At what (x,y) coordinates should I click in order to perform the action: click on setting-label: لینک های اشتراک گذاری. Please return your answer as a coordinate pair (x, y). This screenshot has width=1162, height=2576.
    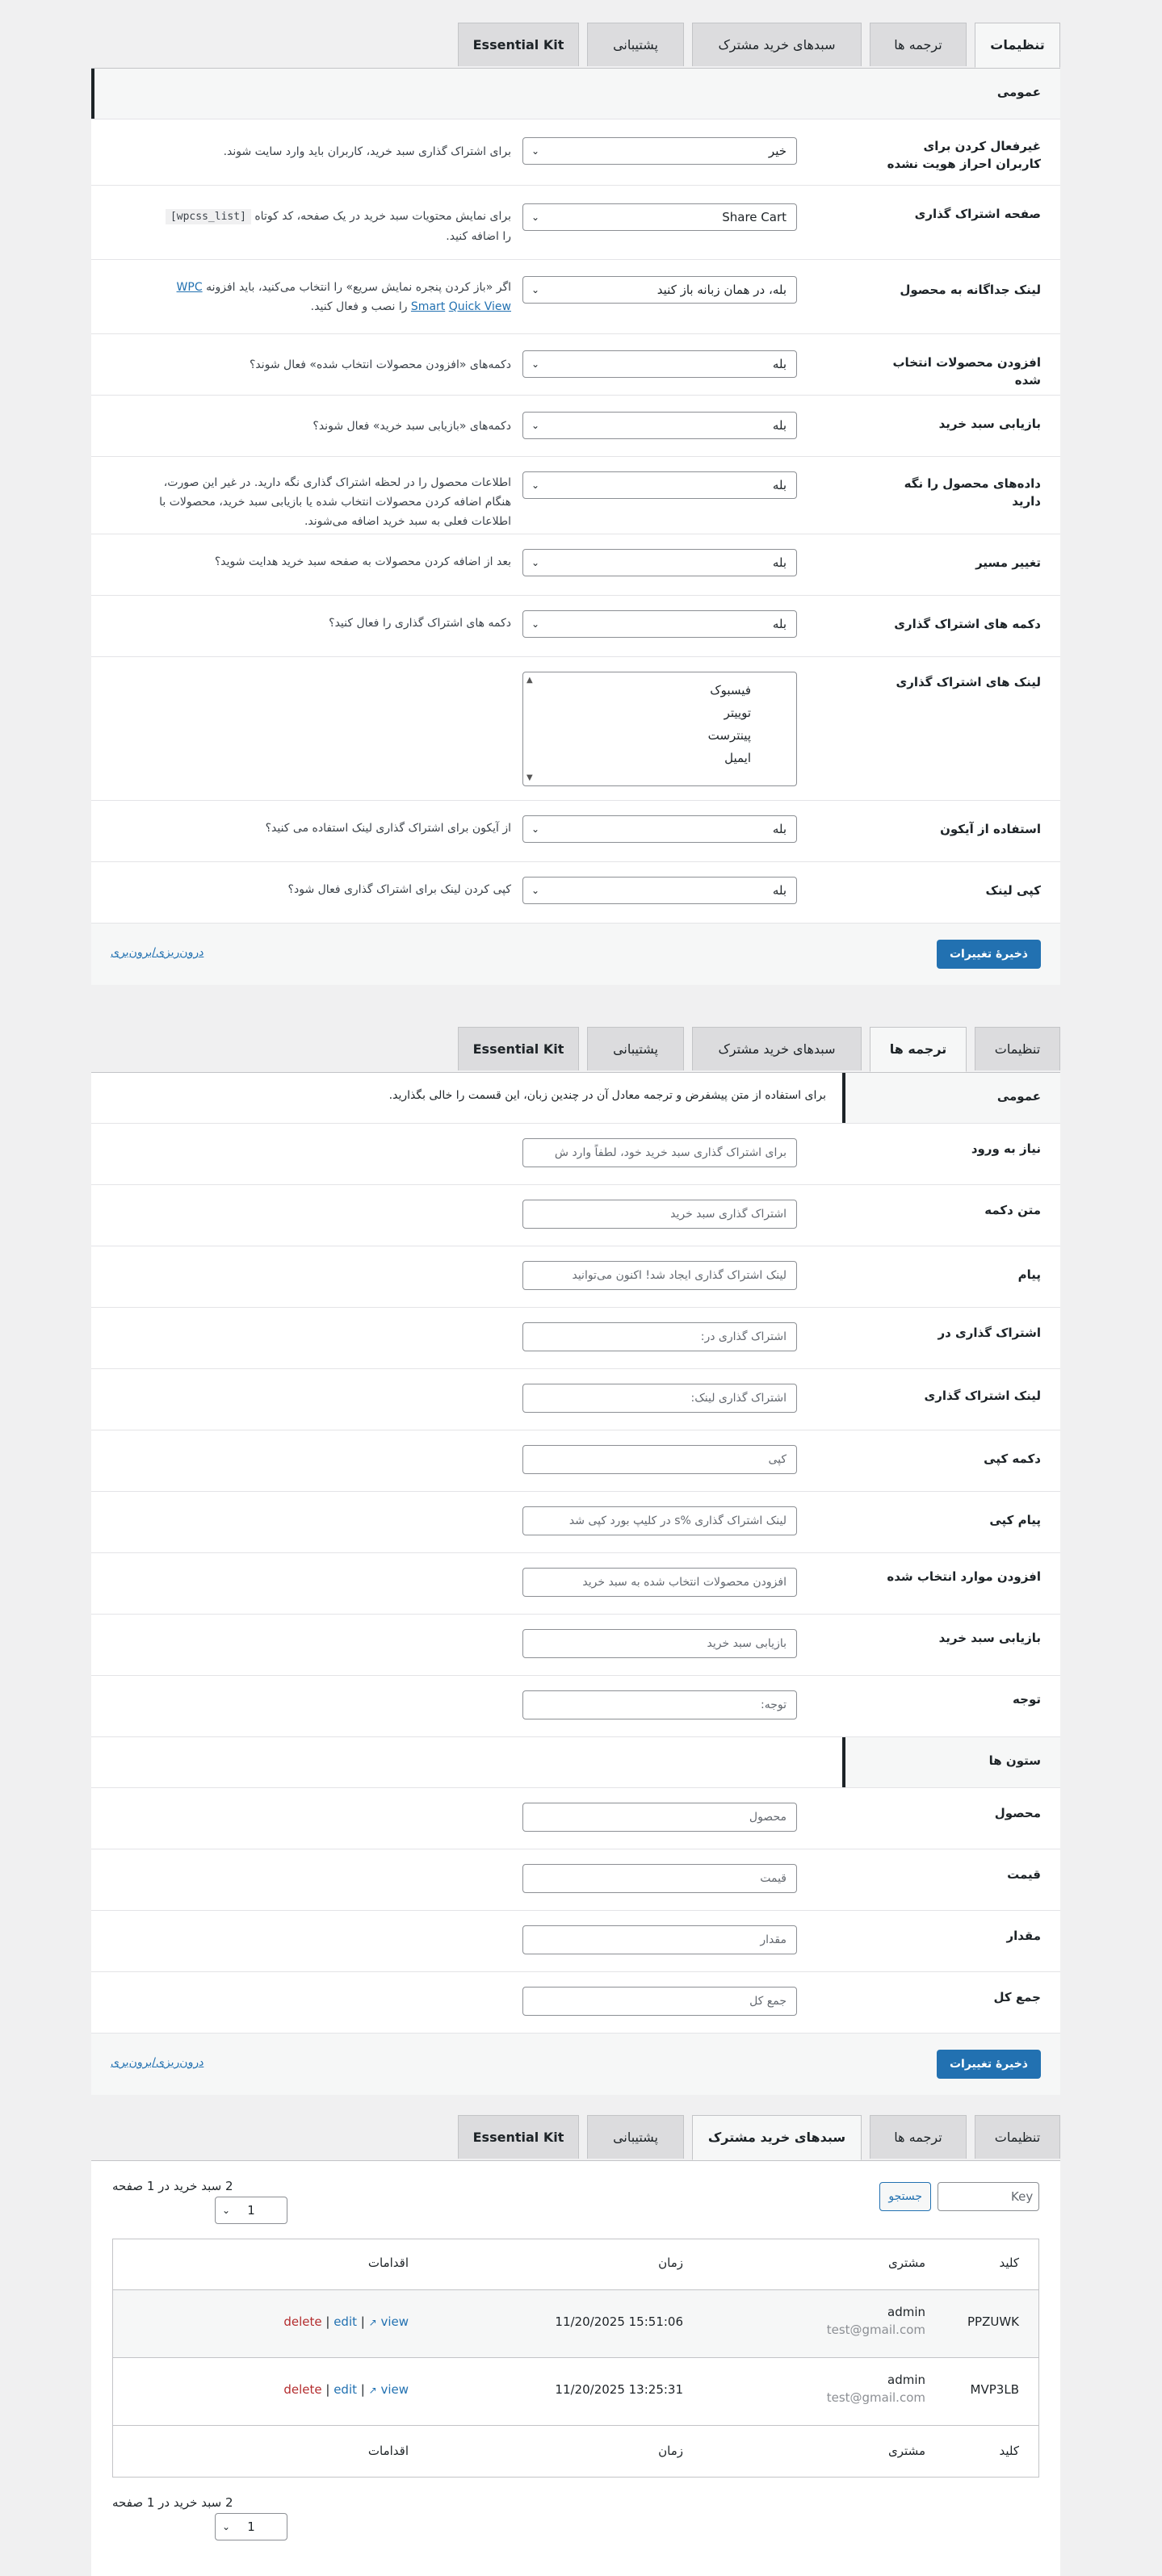
    Looking at the image, I should click on (968, 682).